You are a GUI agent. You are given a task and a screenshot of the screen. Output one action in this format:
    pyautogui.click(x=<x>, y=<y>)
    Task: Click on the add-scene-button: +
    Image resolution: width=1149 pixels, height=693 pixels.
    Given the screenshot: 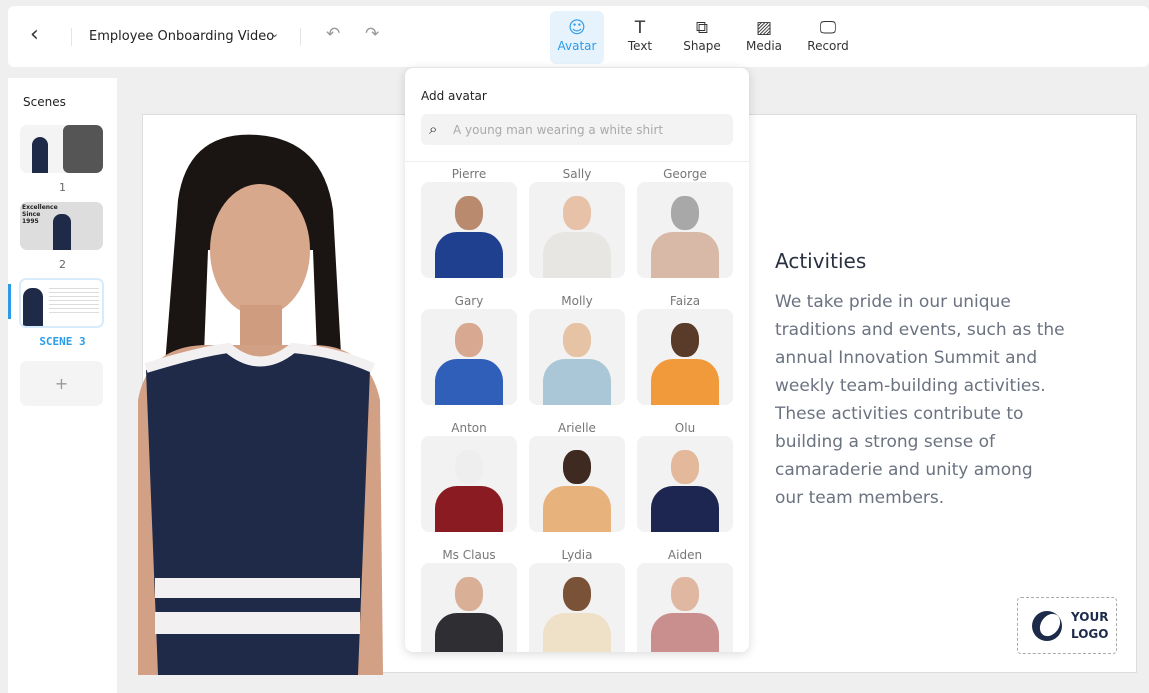 What is the action you would take?
    pyautogui.click(x=61, y=383)
    